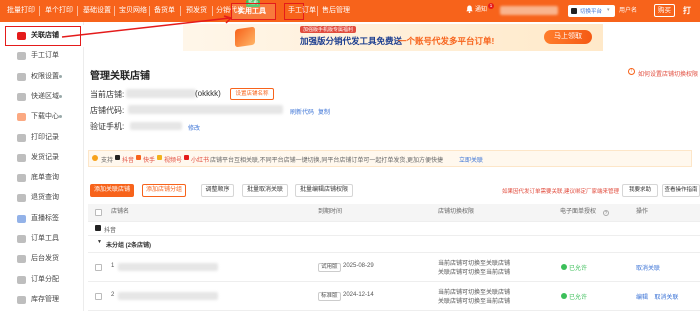 The image size is (700, 311). What do you see at coordinates (681, 190) in the screenshot?
I see `view-guide-button: 查看操作指南` at bounding box center [681, 190].